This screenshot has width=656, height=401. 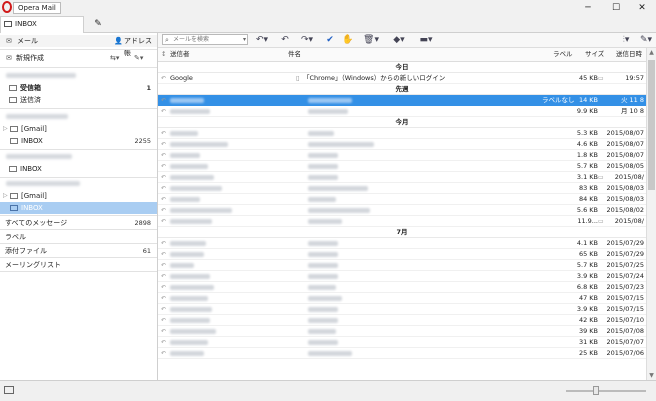 What do you see at coordinates (625, 243) in the screenshot?
I see `message-date: 2015/07/29` at bounding box center [625, 243].